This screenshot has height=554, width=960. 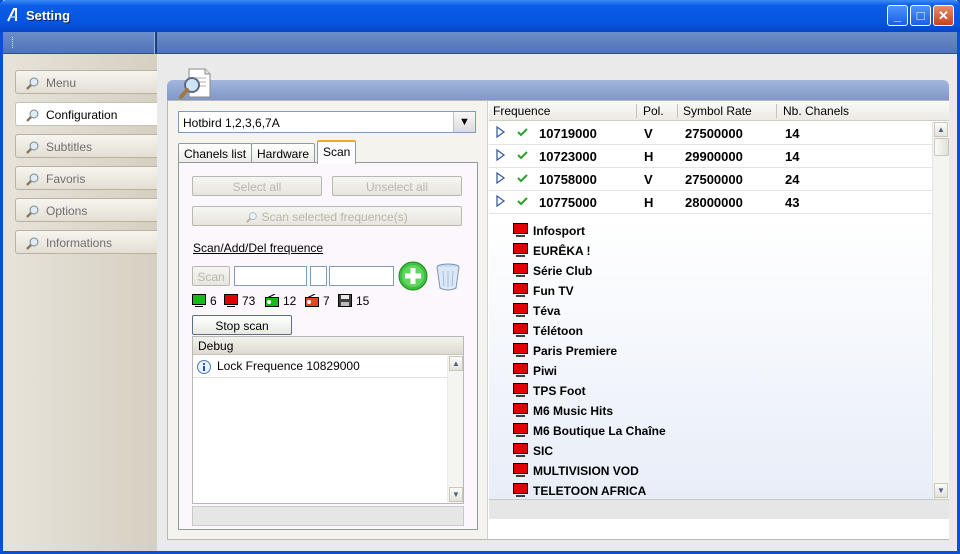 I want to click on tab-scan: Scan, so click(x=337, y=152).